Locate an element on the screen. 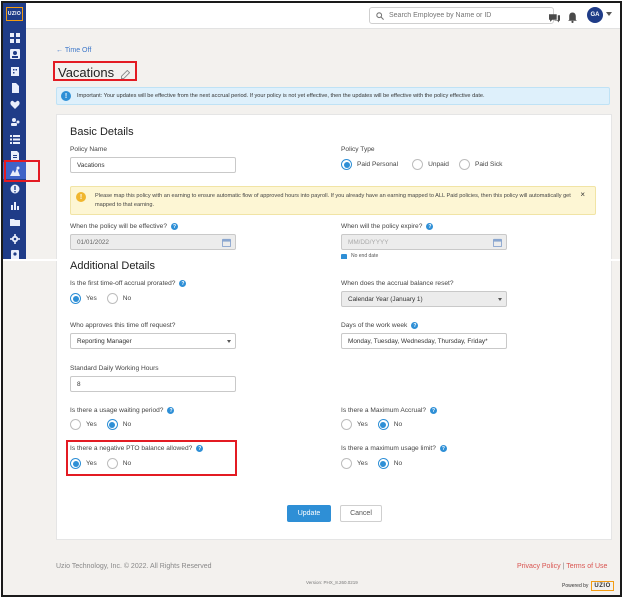 The image size is (624, 600). effective-date-label: When the policy will be effective?? is located at coordinates (124, 226).